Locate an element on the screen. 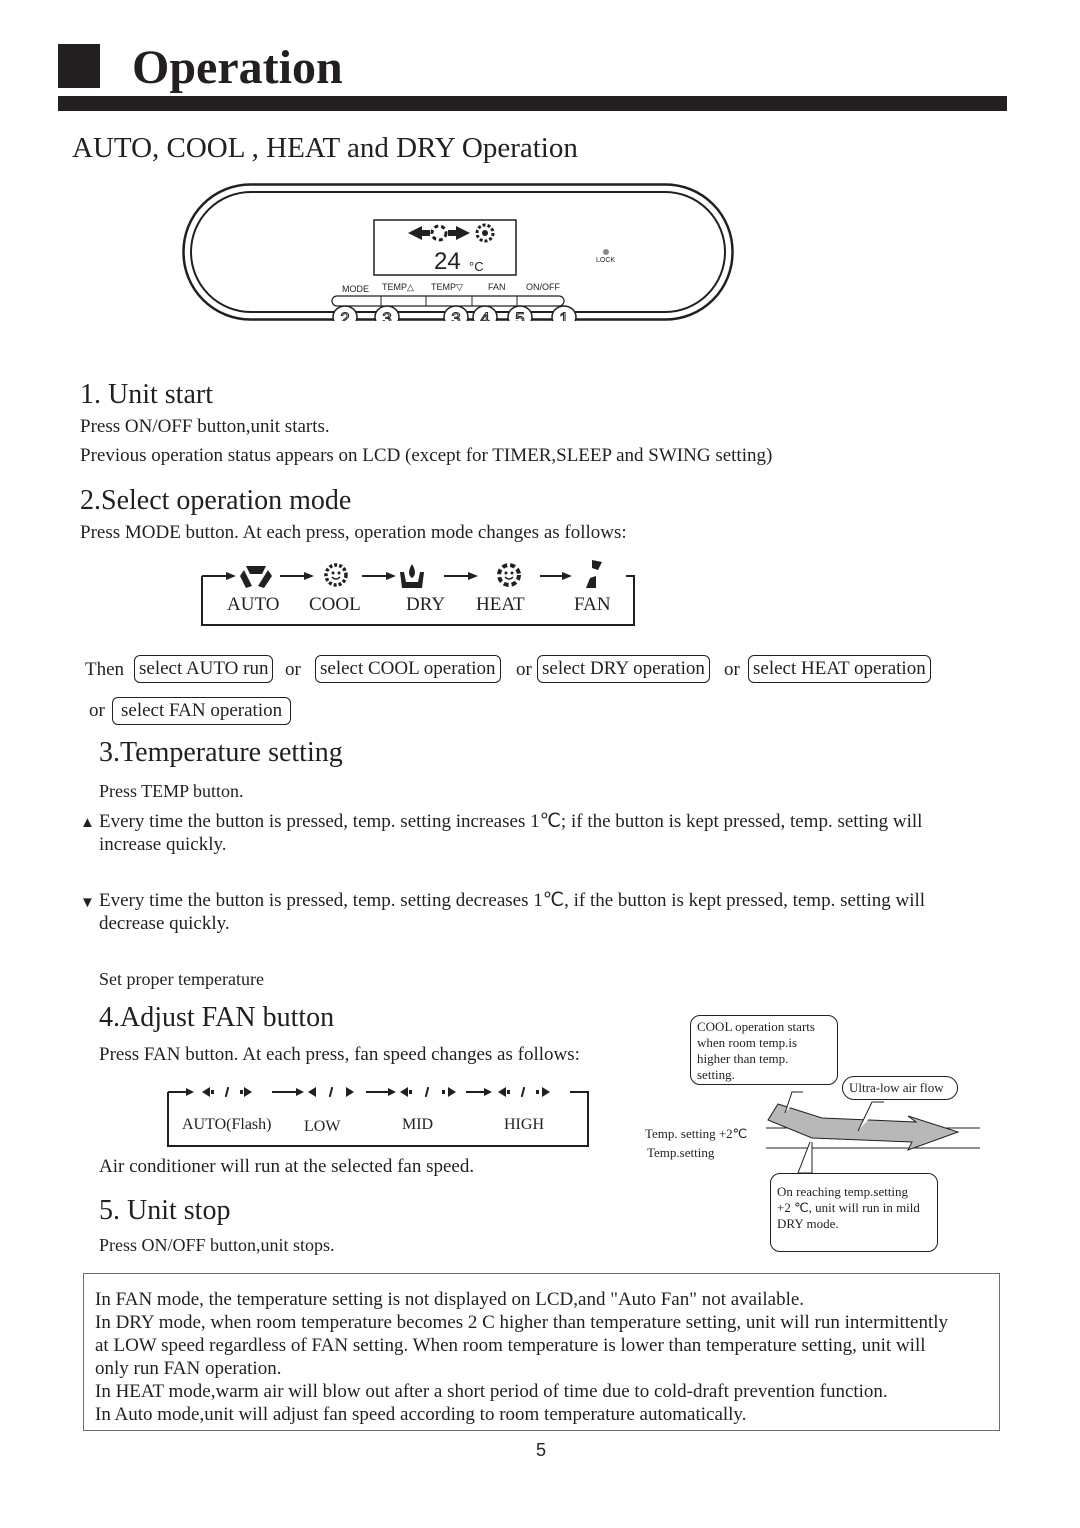  mode-label-cool: COOL is located at coordinates (335, 604).